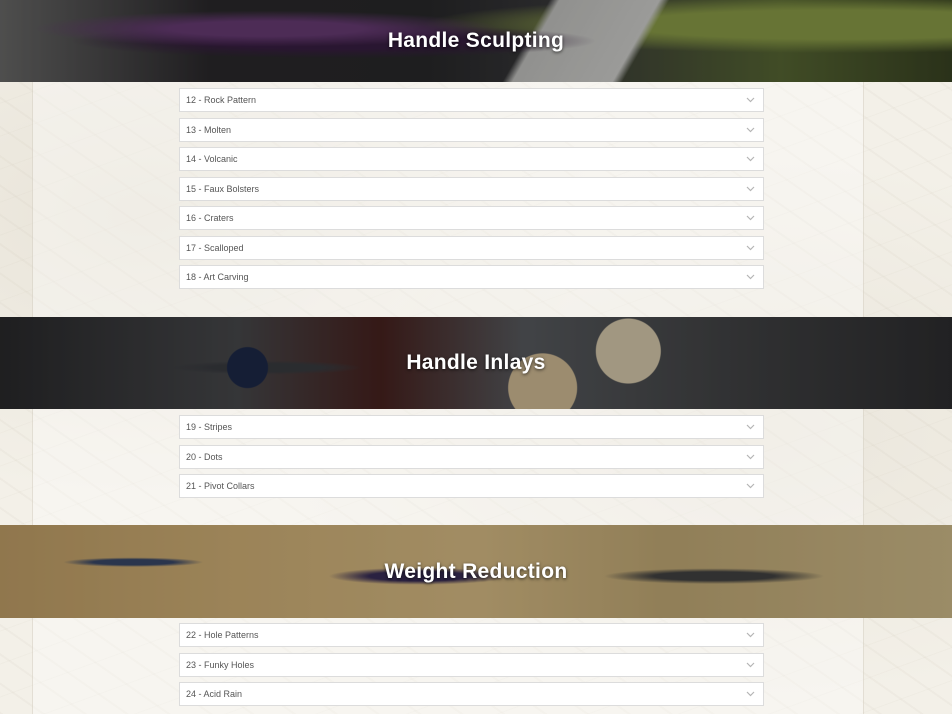 Image resolution: width=952 pixels, height=714 pixels. What do you see at coordinates (217, 277) in the screenshot?
I see `accordion-item-label: 18 - Art Carving` at bounding box center [217, 277].